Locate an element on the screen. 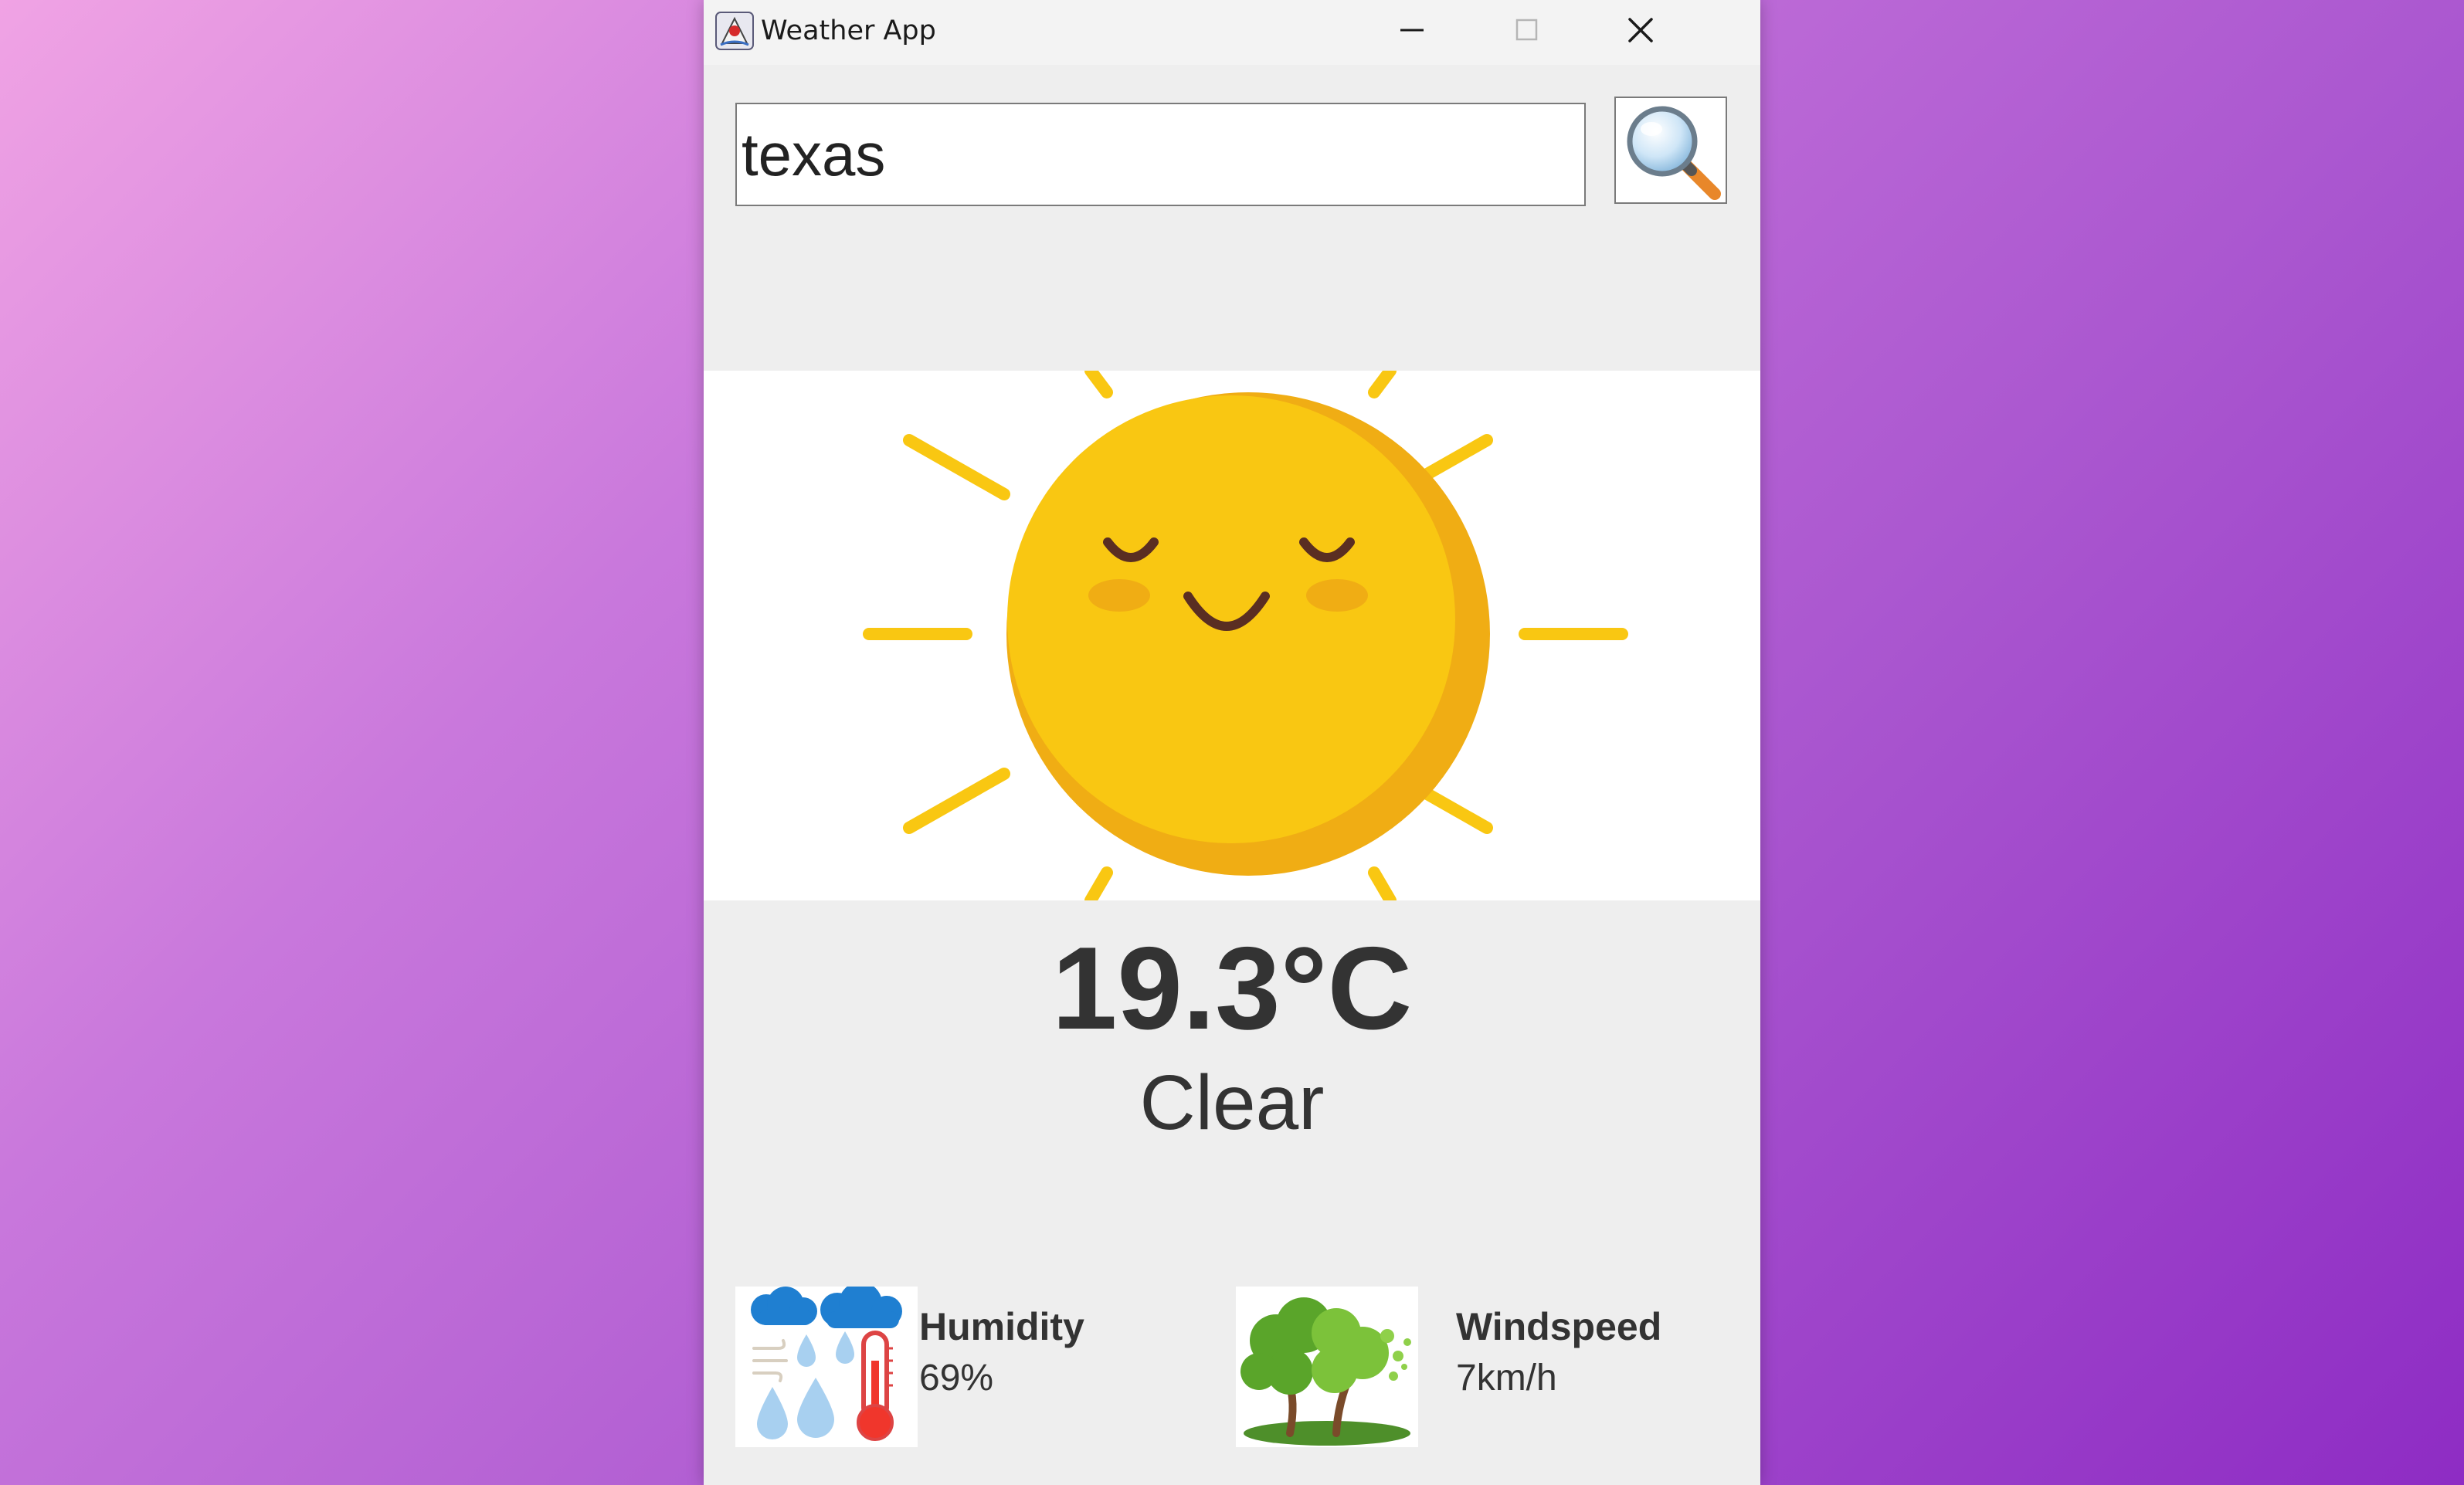 The width and height of the screenshot is (2464, 1485). smiling-sun-icon is located at coordinates (1245, 635).